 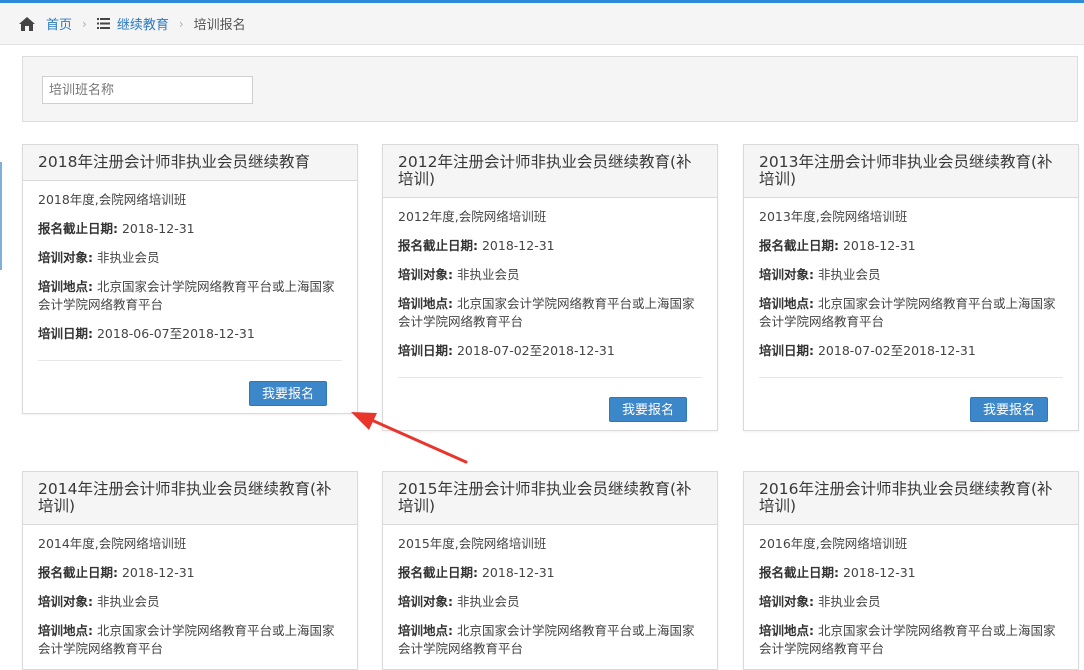 What do you see at coordinates (112, 199) in the screenshot?
I see `course-subtitle: 2018年度,会院网络培训班` at bounding box center [112, 199].